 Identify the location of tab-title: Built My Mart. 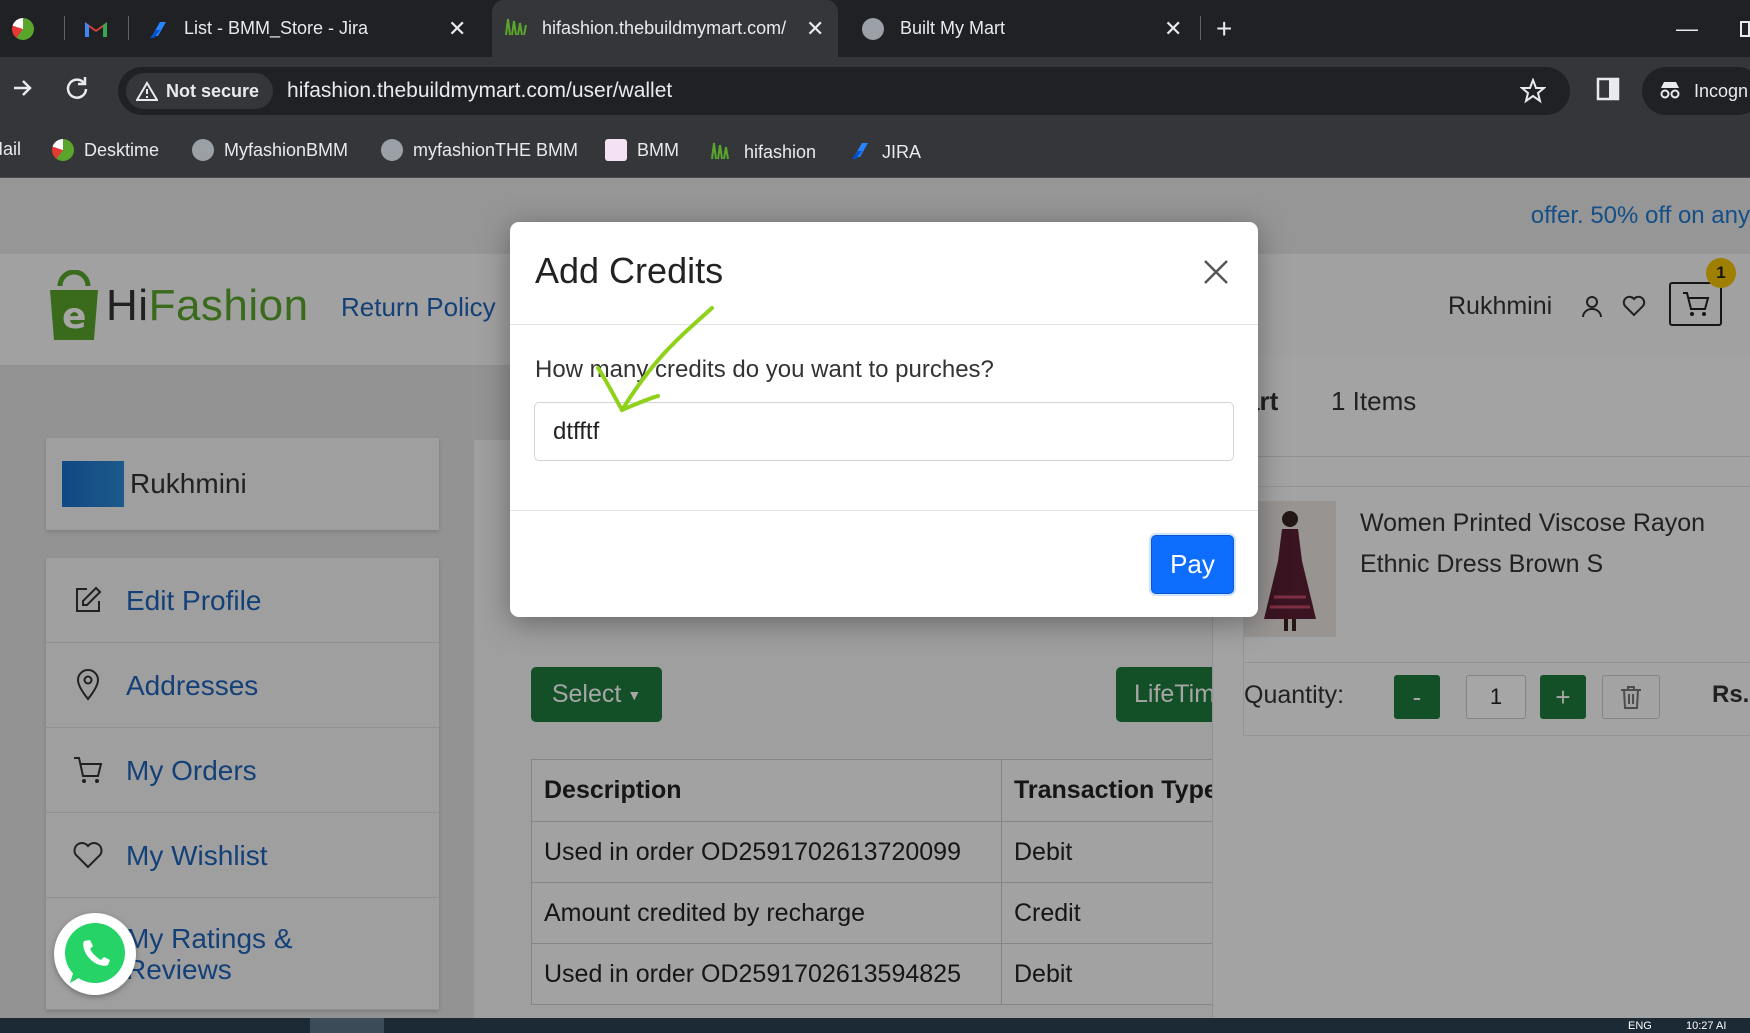
(953, 28).